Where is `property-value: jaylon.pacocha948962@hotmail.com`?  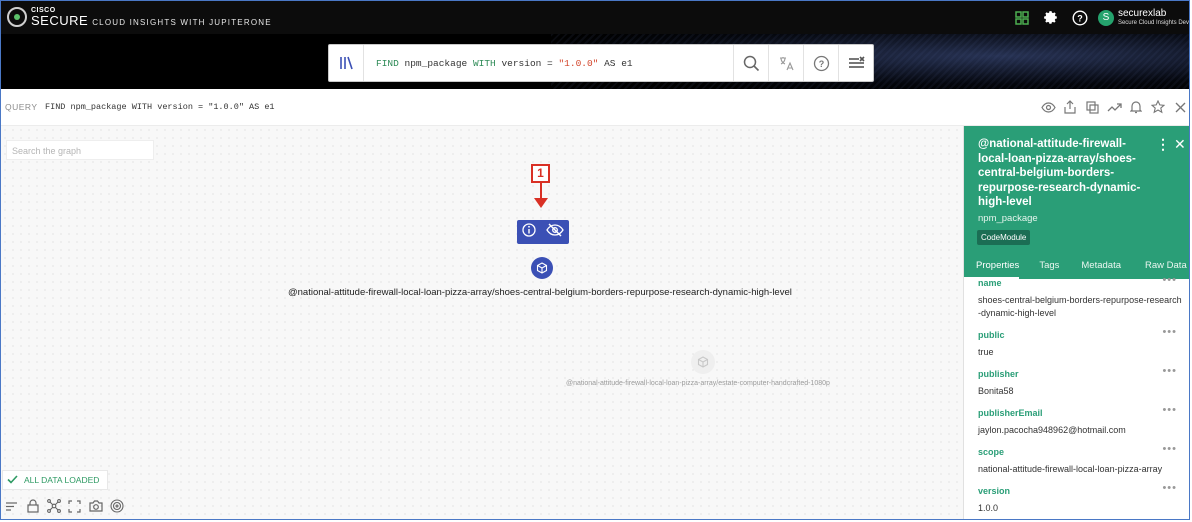 property-value: jaylon.pacocha948962@hotmail.com is located at coordinates (1052, 430).